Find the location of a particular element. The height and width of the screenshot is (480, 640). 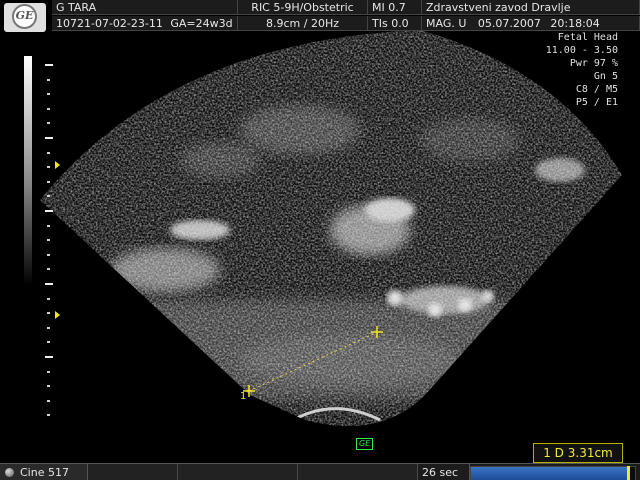

probe-label: RIC 5-9H/Obstetric is located at coordinates (303, 7).